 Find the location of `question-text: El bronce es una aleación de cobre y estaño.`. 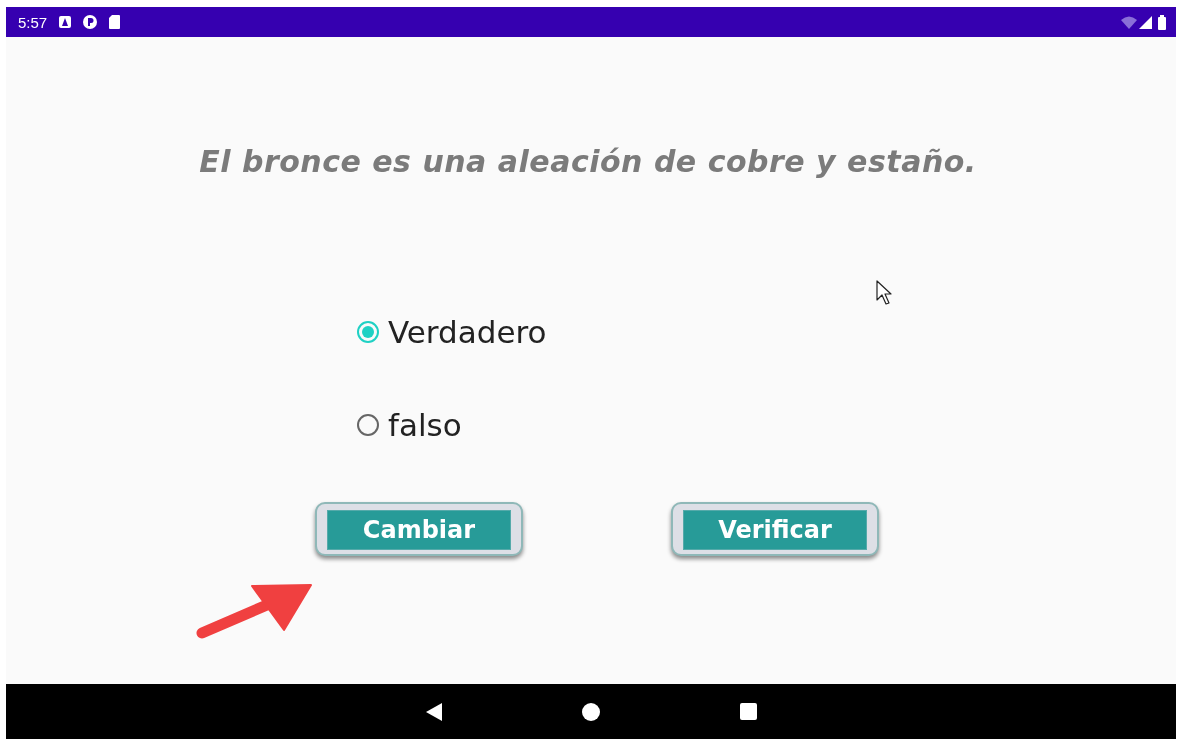

question-text: El bronce es una aleación de cobre y estaño. is located at coordinates (588, 161).